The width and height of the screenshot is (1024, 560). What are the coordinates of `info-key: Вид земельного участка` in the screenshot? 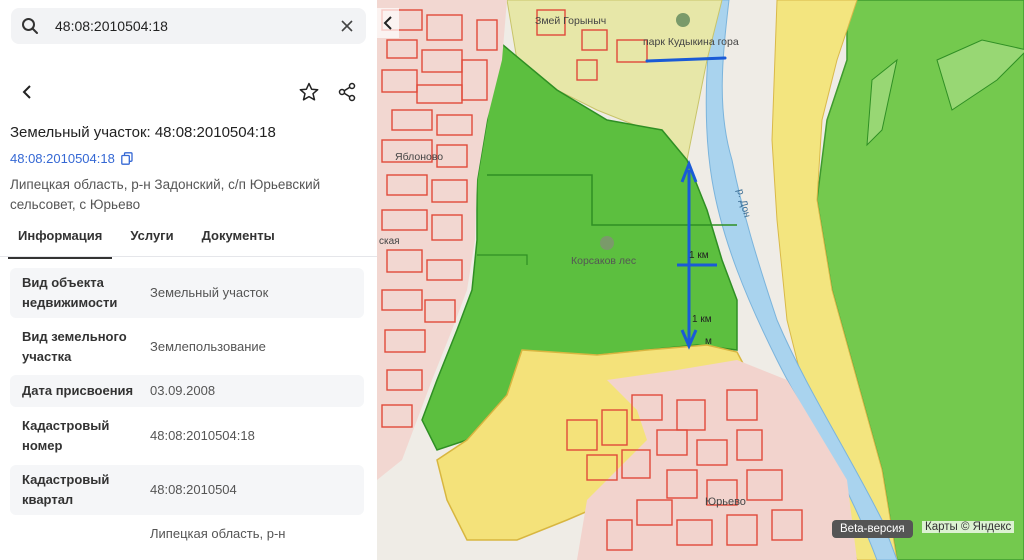 It's located at (74, 346).